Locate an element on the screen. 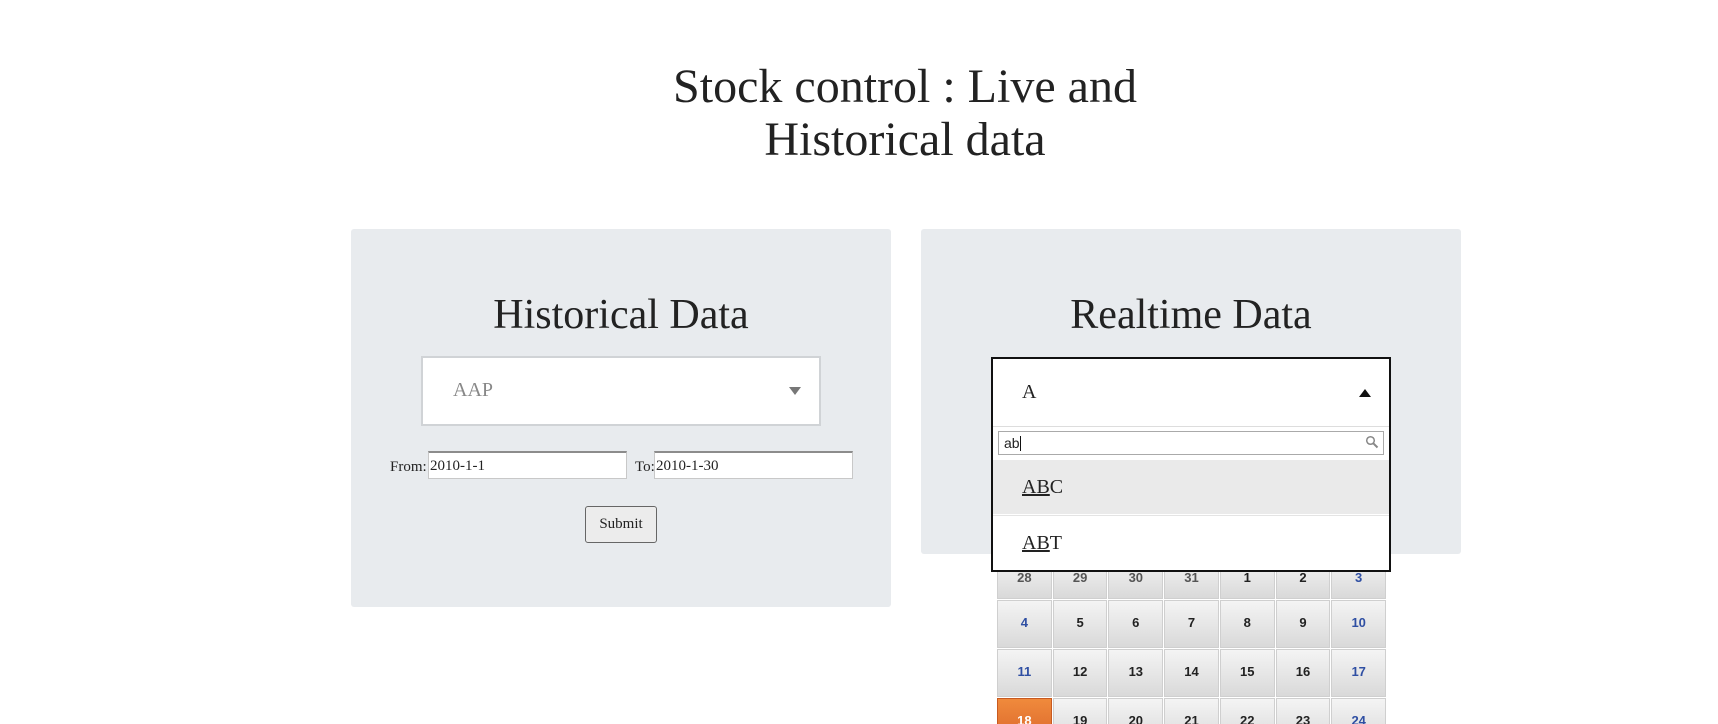 This screenshot has height=724, width=1718. historical-symbol-select: AAP is located at coordinates (621, 391).